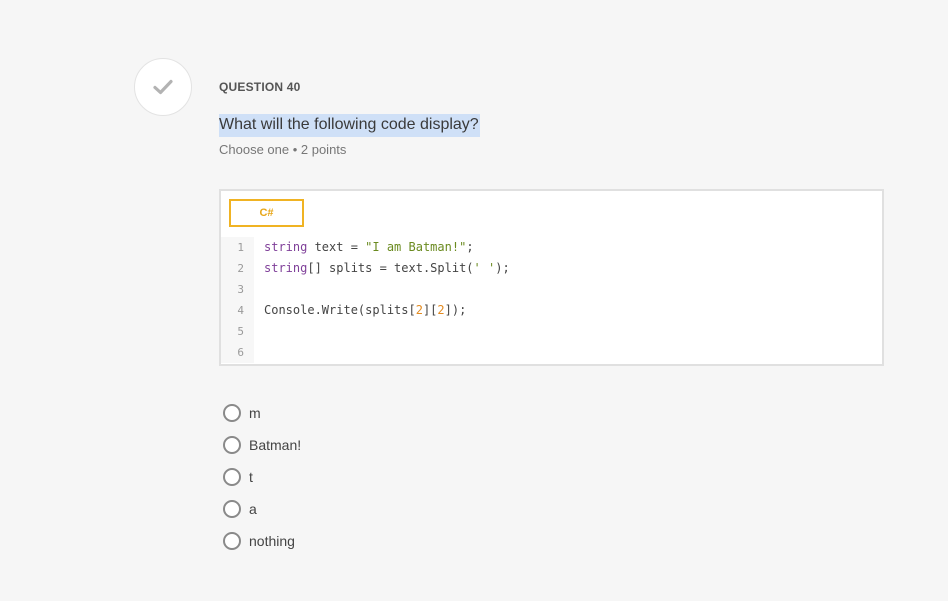  I want to click on answer-option: Batman!, so click(262, 445).